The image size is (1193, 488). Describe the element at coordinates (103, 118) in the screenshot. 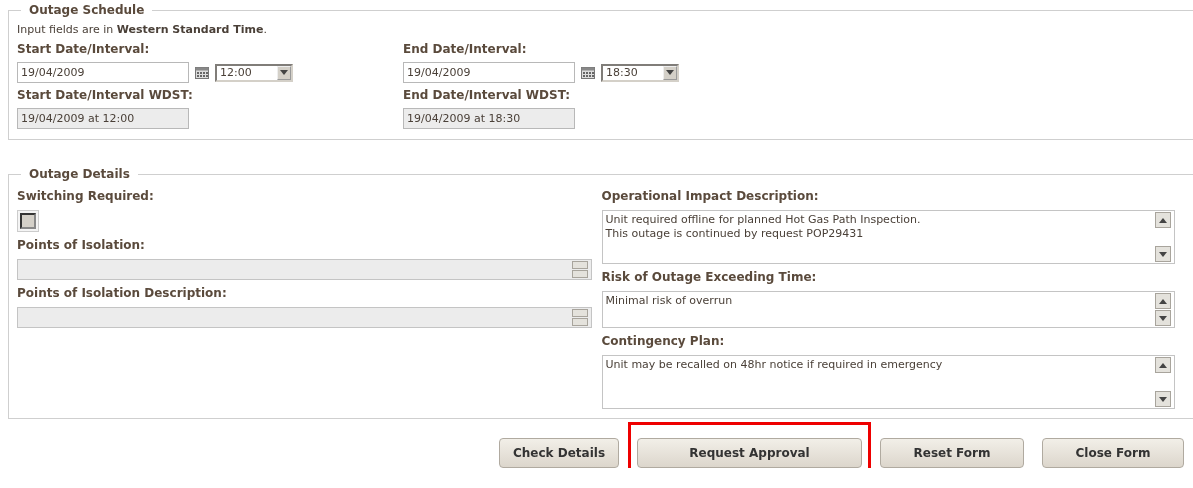

I see `readonly-field: 19/04/2009 at 12:00` at that location.